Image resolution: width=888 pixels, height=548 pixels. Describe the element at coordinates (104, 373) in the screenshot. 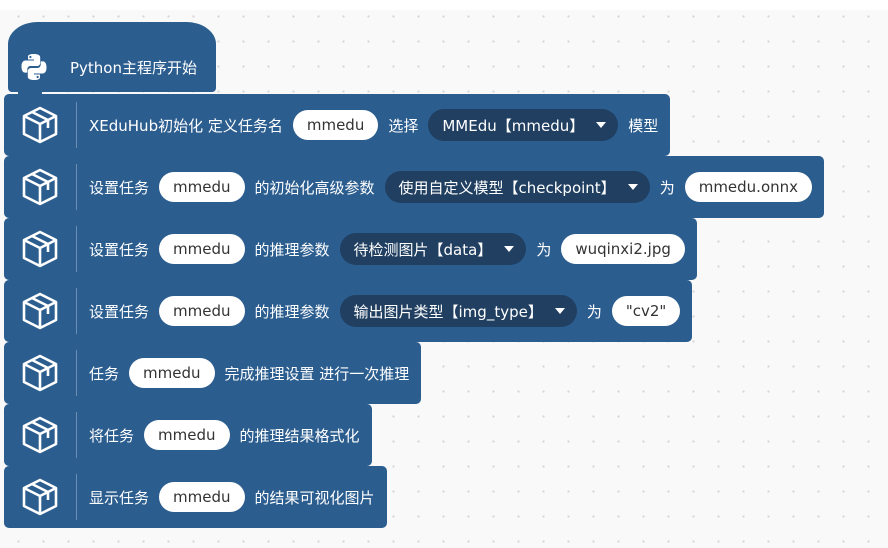

I see `block-text: 任务` at that location.